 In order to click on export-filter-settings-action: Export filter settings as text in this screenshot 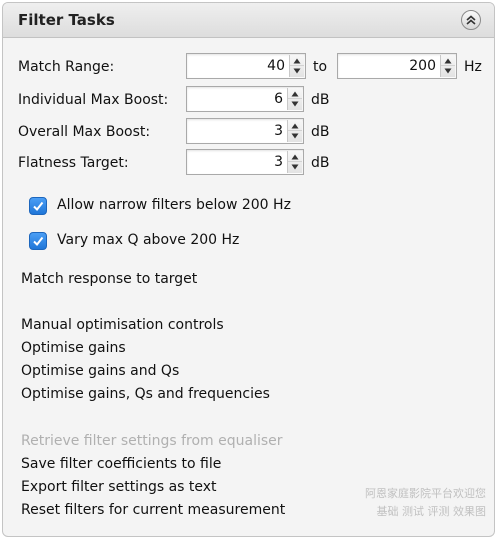, I will do `click(119, 487)`.